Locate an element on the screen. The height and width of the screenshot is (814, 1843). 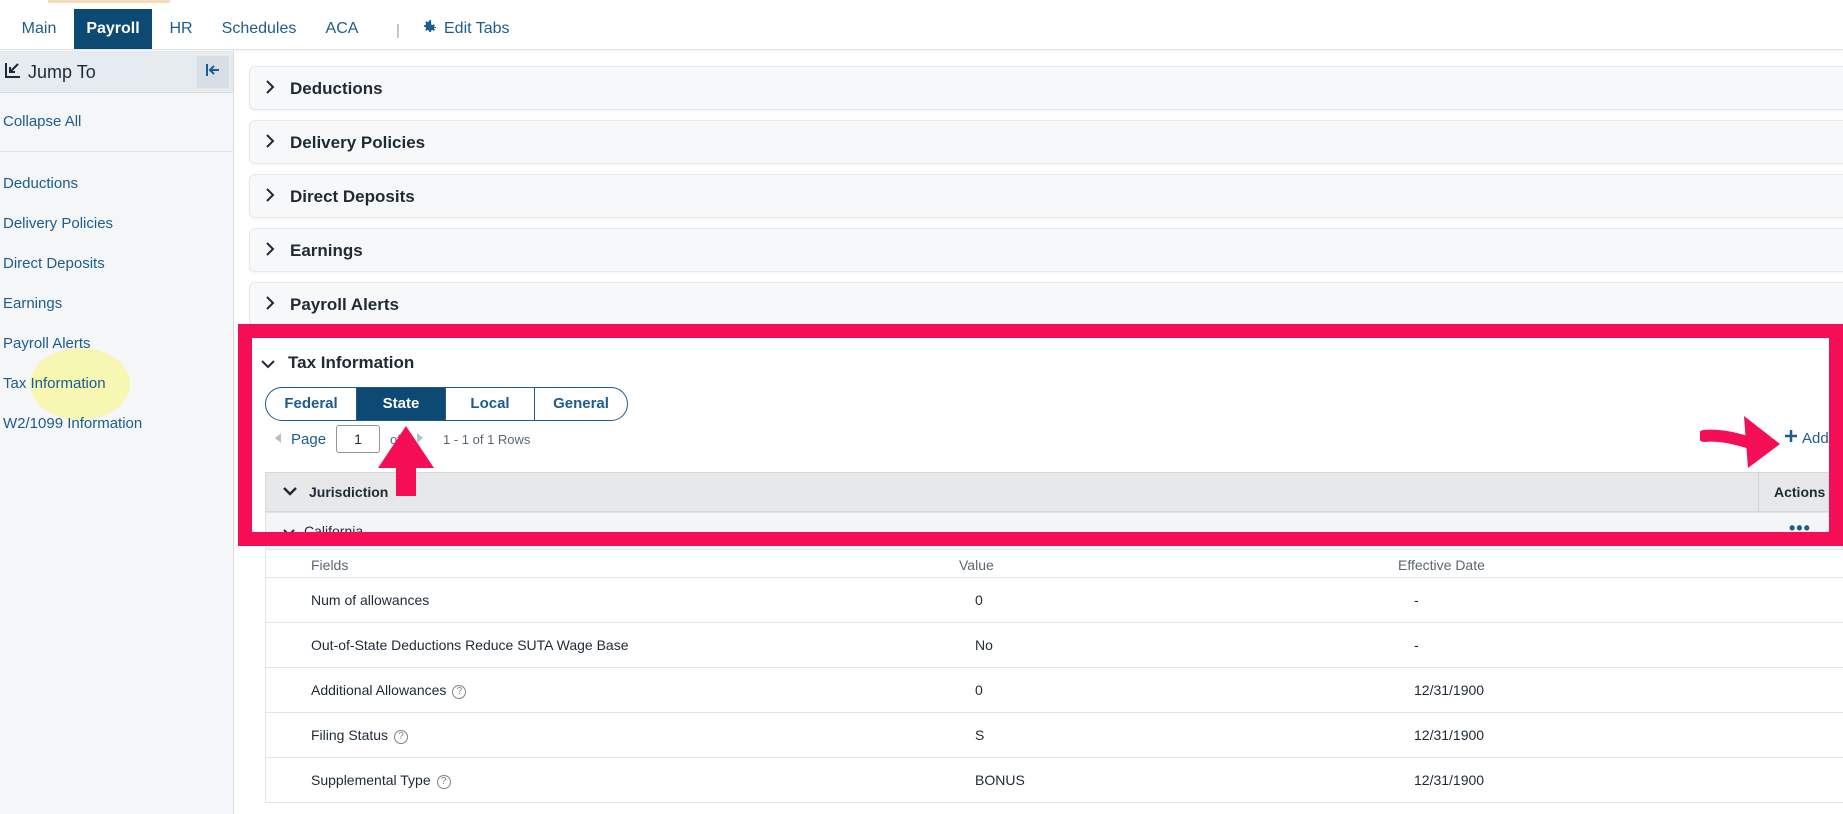
fields-header-row: Fields Value Effective Date is located at coordinates (1054, 564).